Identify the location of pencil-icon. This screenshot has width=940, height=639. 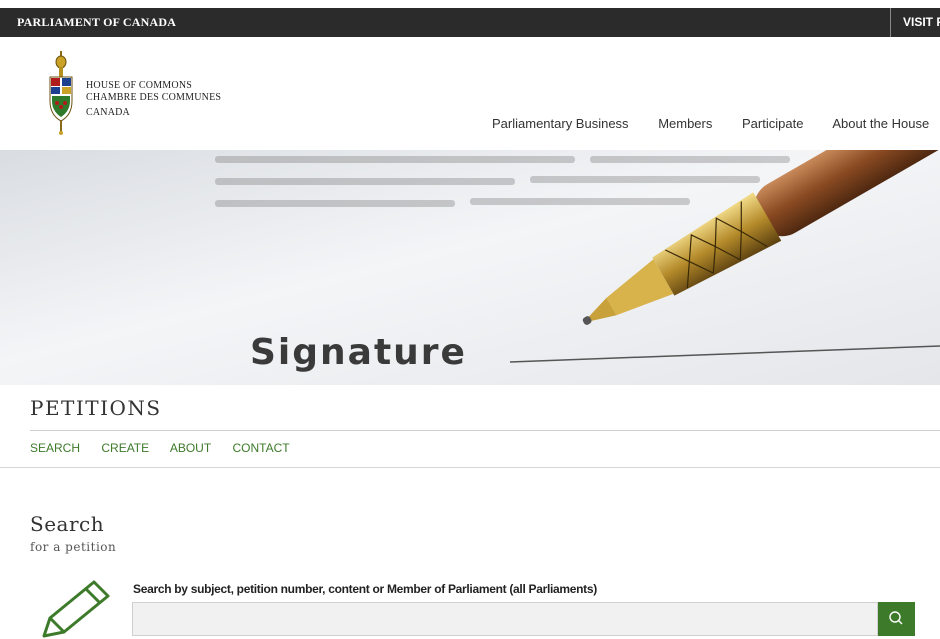
(76, 609).